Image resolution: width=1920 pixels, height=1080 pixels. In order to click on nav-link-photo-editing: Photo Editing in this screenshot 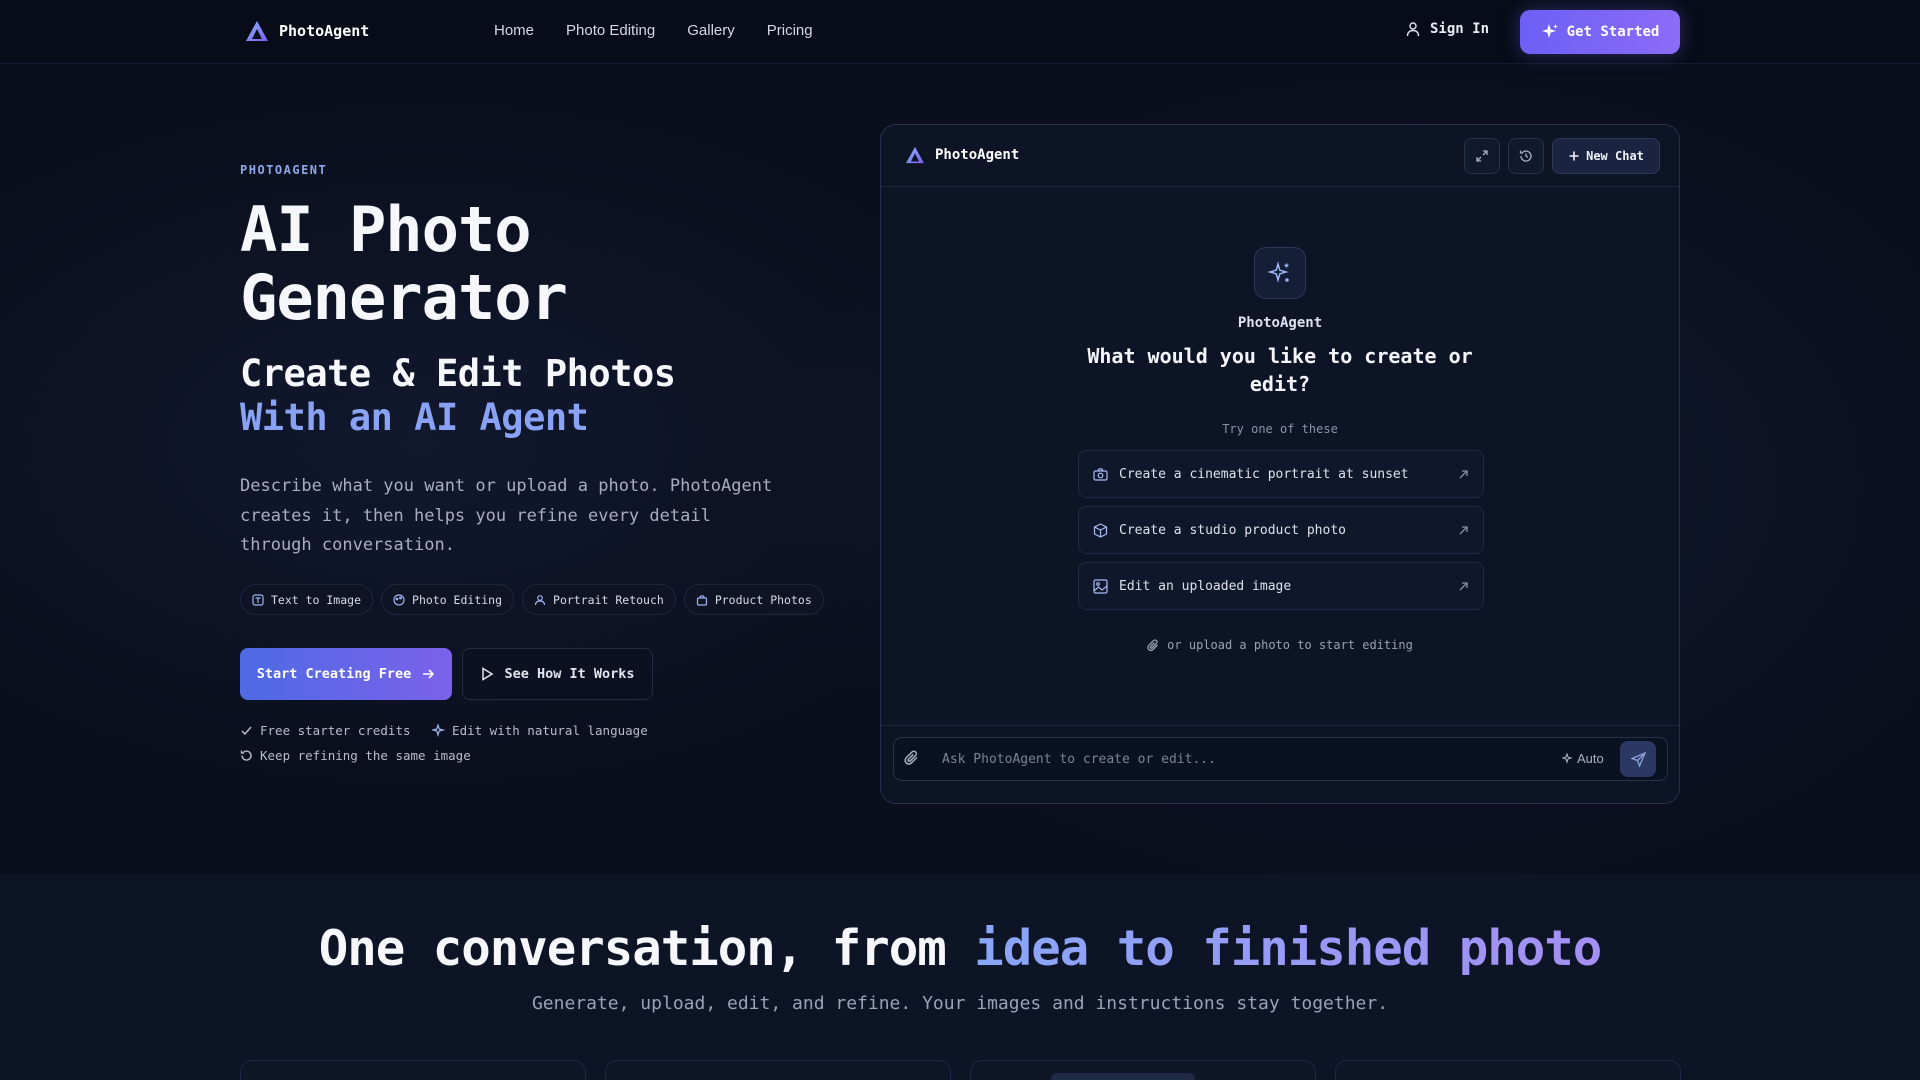, I will do `click(610, 30)`.